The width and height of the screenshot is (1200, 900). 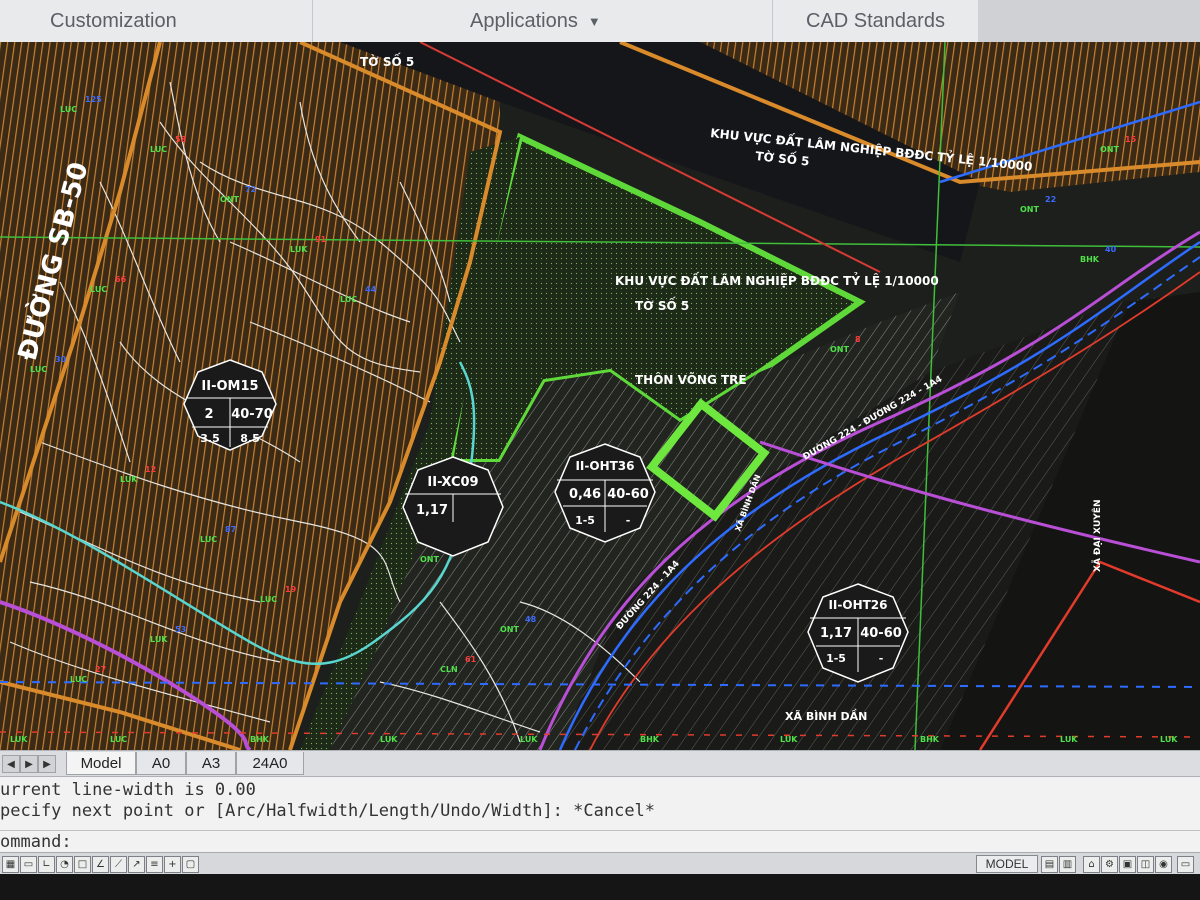 I want to click on layout-tab-bar: ◀ ▶ ▶ Model A0 A3 24A0, so click(x=600, y=763).